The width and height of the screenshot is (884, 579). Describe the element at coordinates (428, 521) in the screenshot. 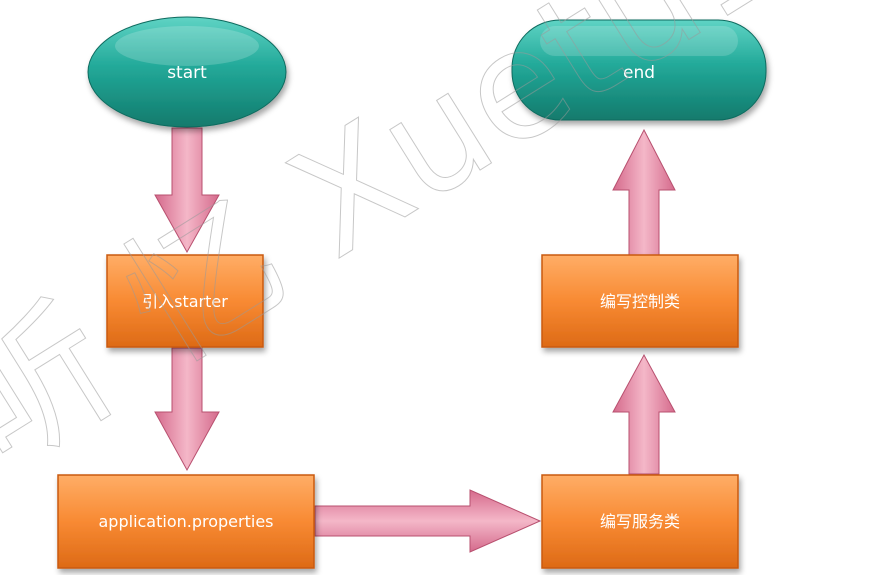

I see `arrow-properties-to-service` at that location.